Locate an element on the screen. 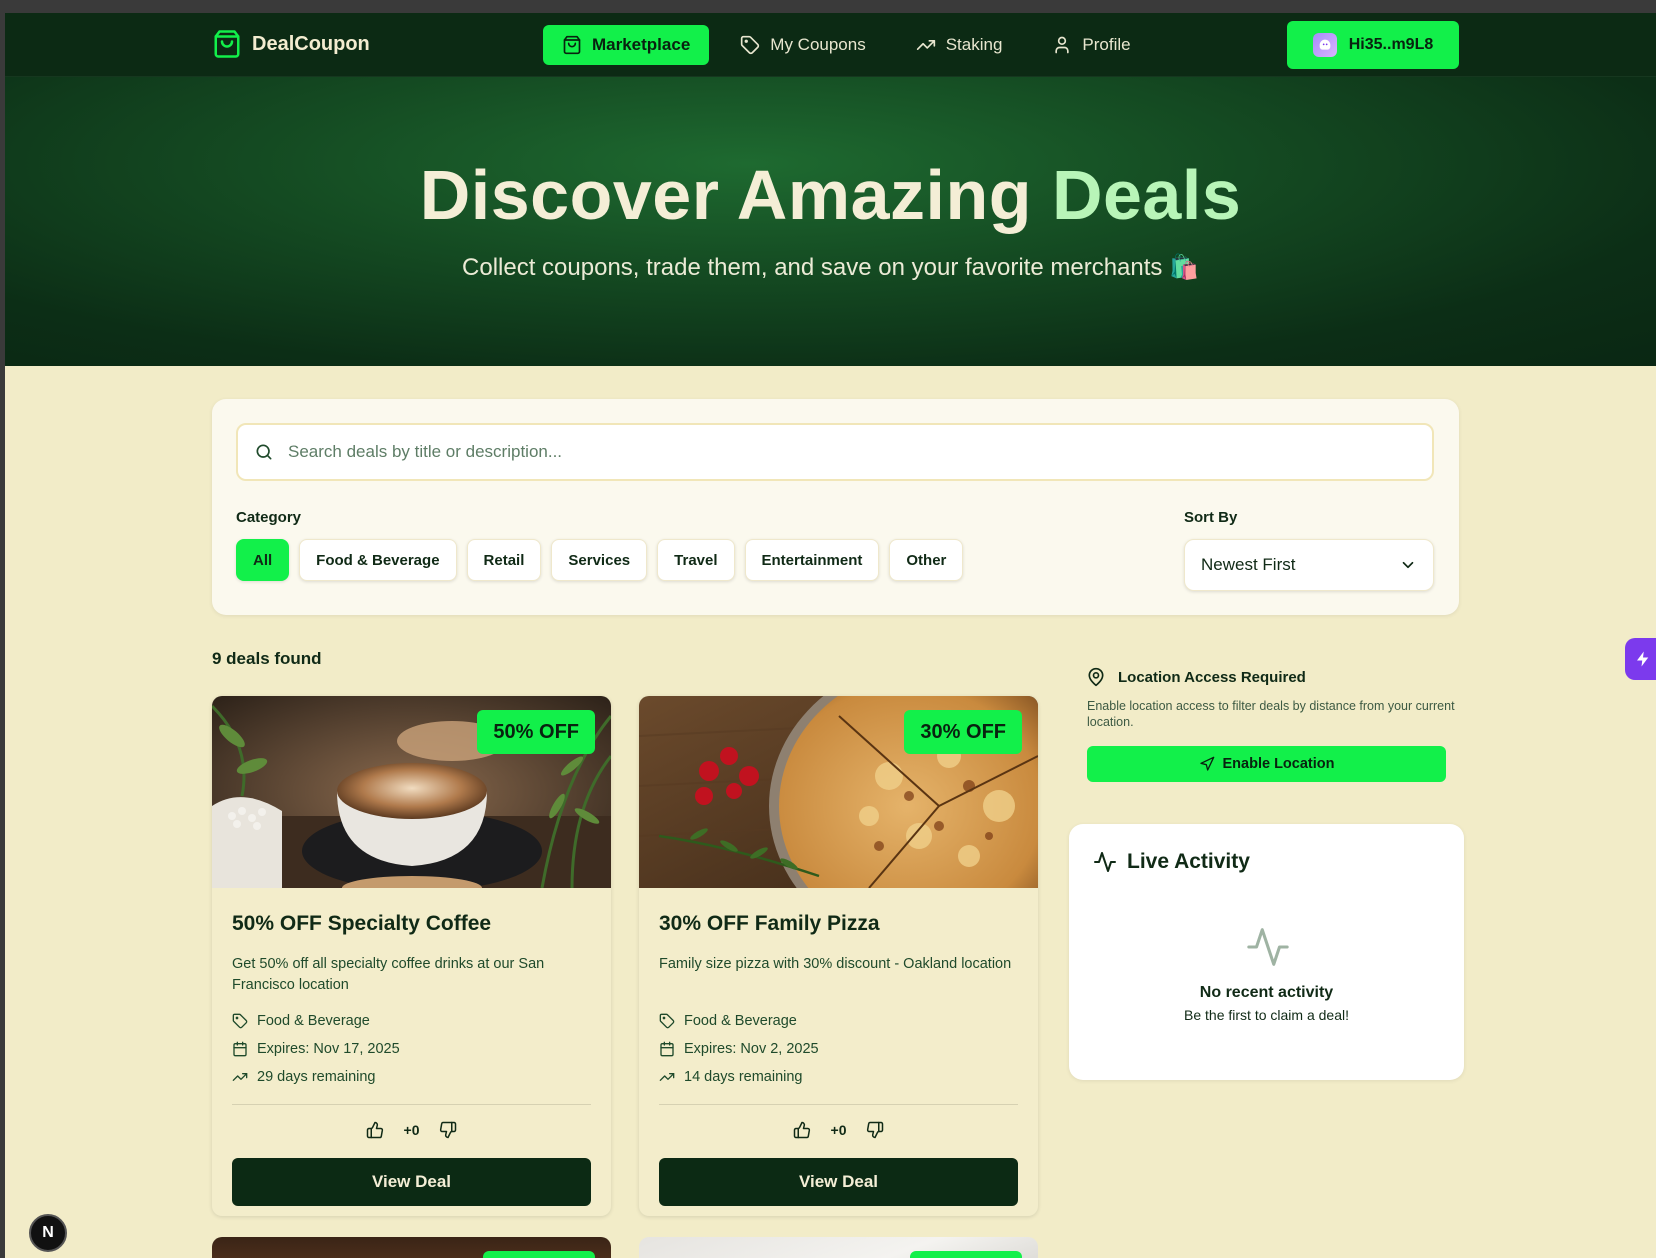 The width and height of the screenshot is (1656, 1258). deal-remaining-label: 29 days remaining is located at coordinates (316, 1077).